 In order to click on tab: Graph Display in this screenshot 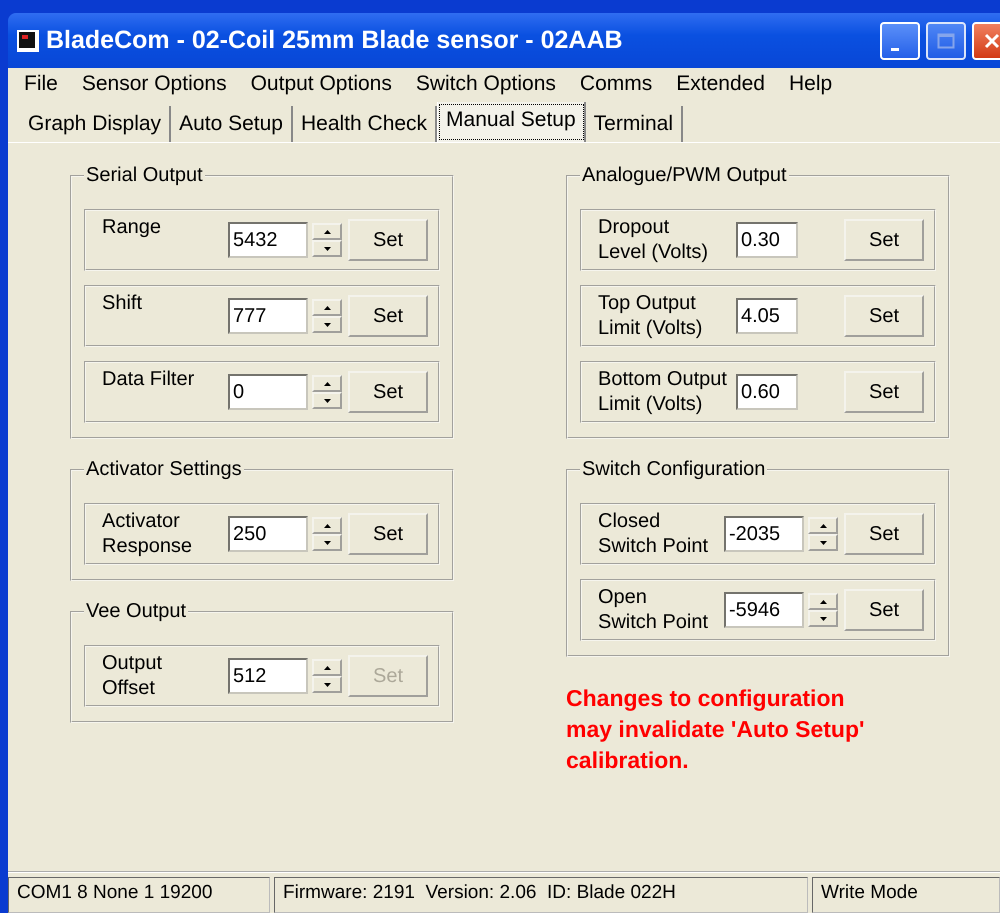, I will do `click(96, 124)`.